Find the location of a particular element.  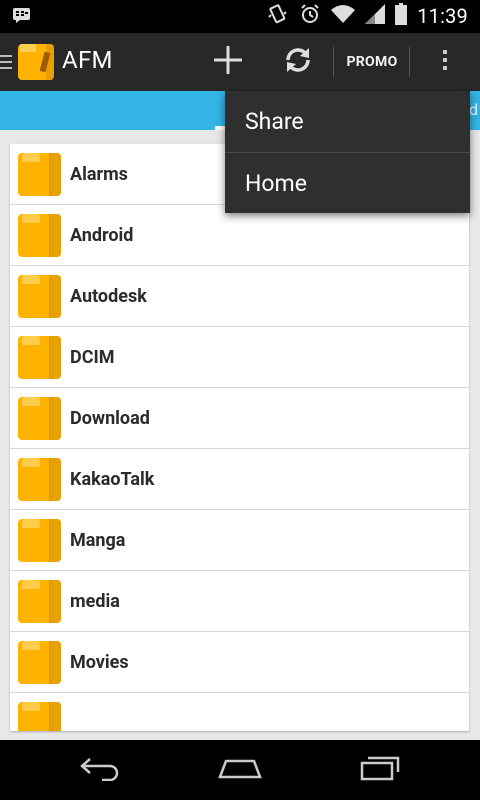

vibrate-icon is located at coordinates (278, 16).